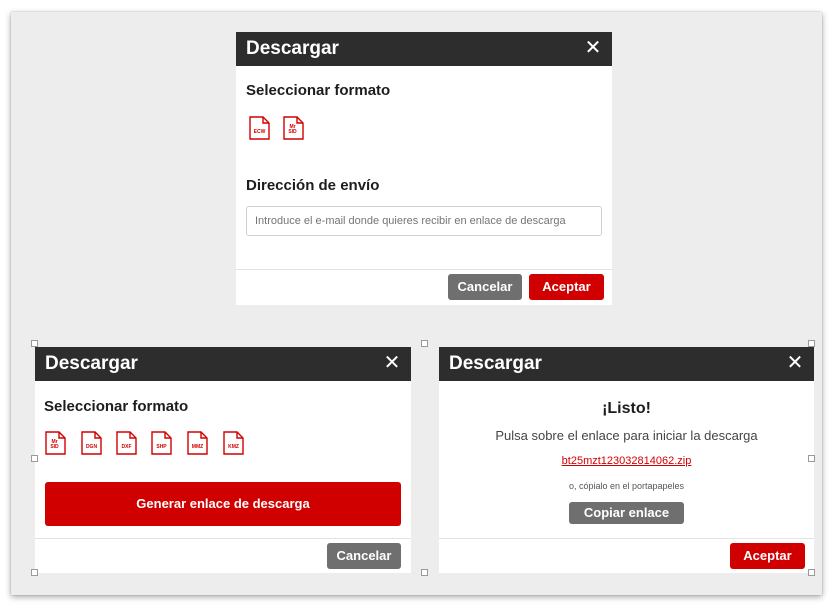  I want to click on format-kmz-icon: KMZ, so click(233, 443).